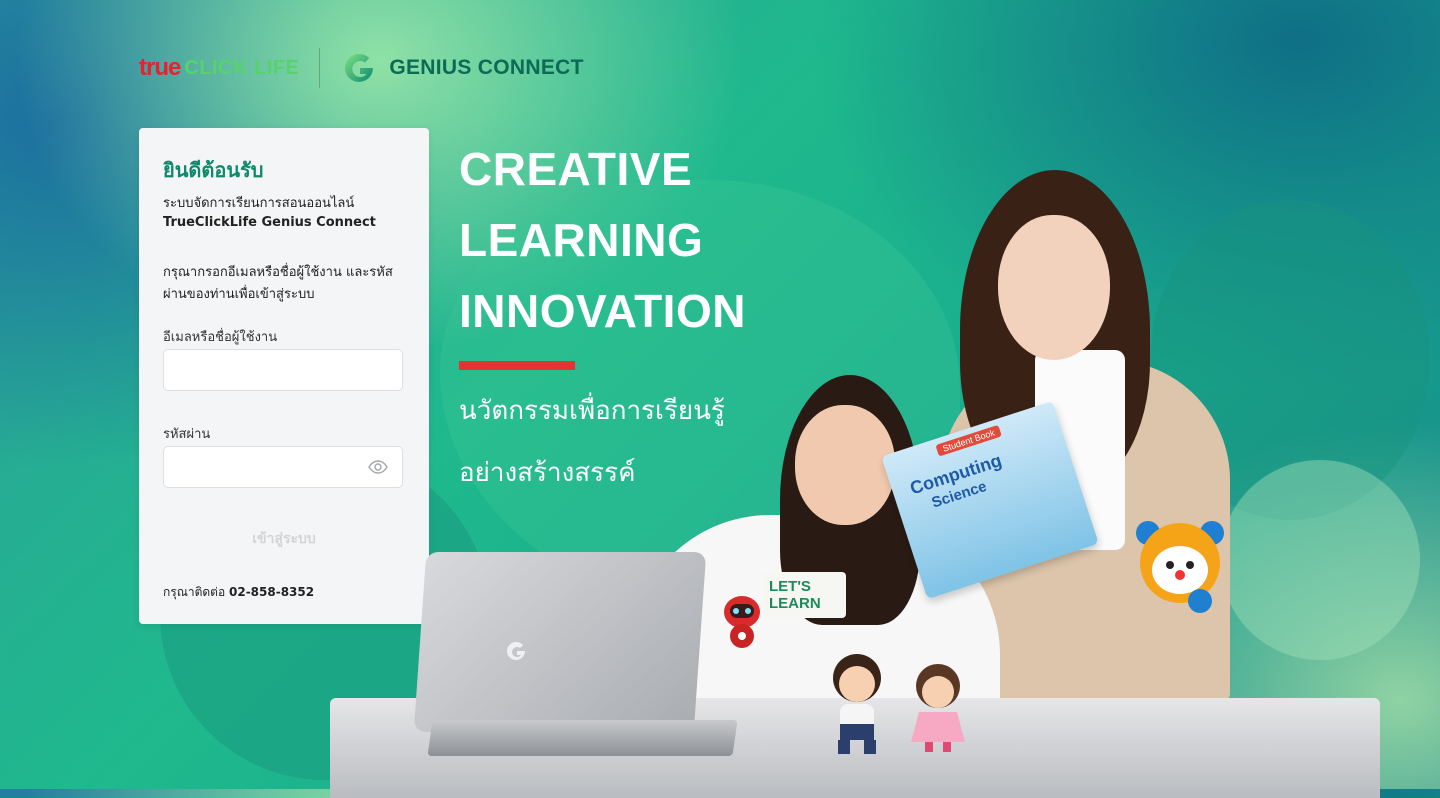  Describe the element at coordinates (378, 467) in the screenshot. I see `show-password-eye-icon` at that location.